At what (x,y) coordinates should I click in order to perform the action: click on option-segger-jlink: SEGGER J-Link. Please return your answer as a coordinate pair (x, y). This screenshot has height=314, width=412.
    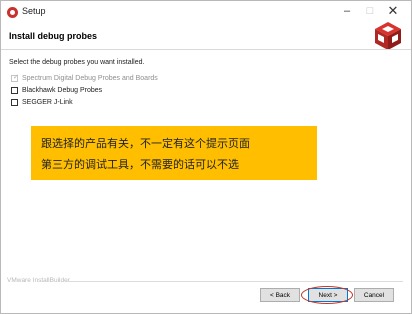
    Looking at the image, I should click on (42, 102).